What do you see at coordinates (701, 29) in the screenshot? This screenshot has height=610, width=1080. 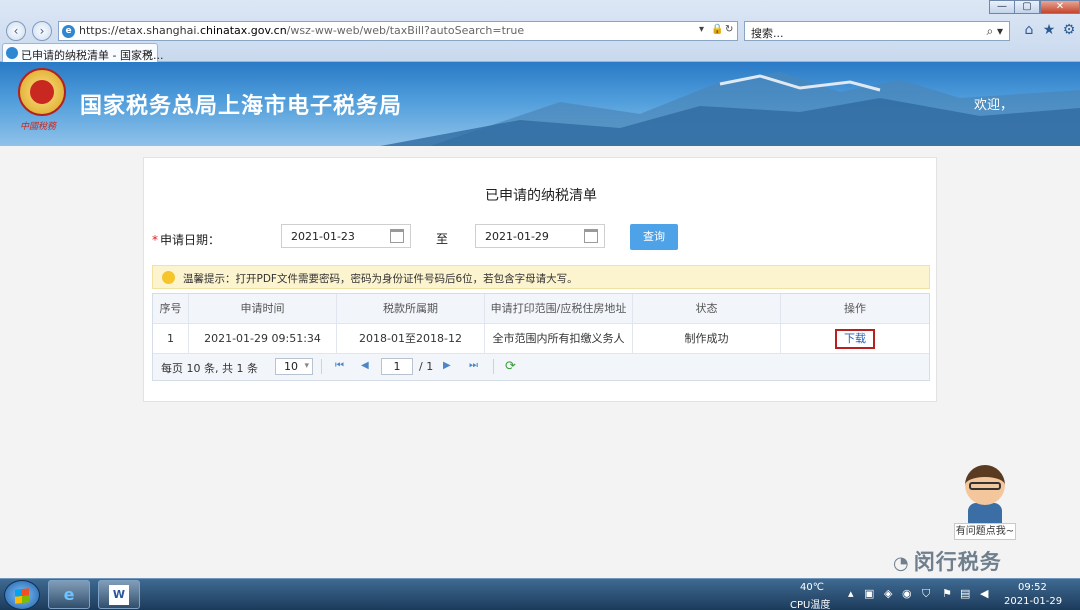 I see `dropdown-icon: ▾` at bounding box center [701, 29].